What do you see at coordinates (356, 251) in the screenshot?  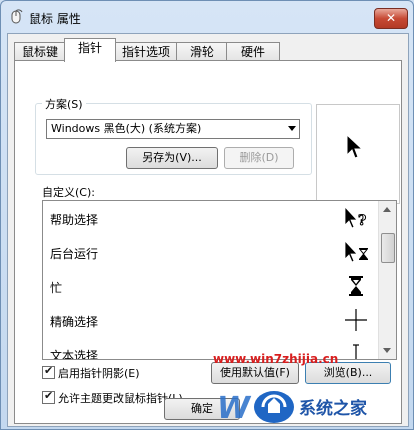 I see `working-in-background-cursor-icon` at bounding box center [356, 251].